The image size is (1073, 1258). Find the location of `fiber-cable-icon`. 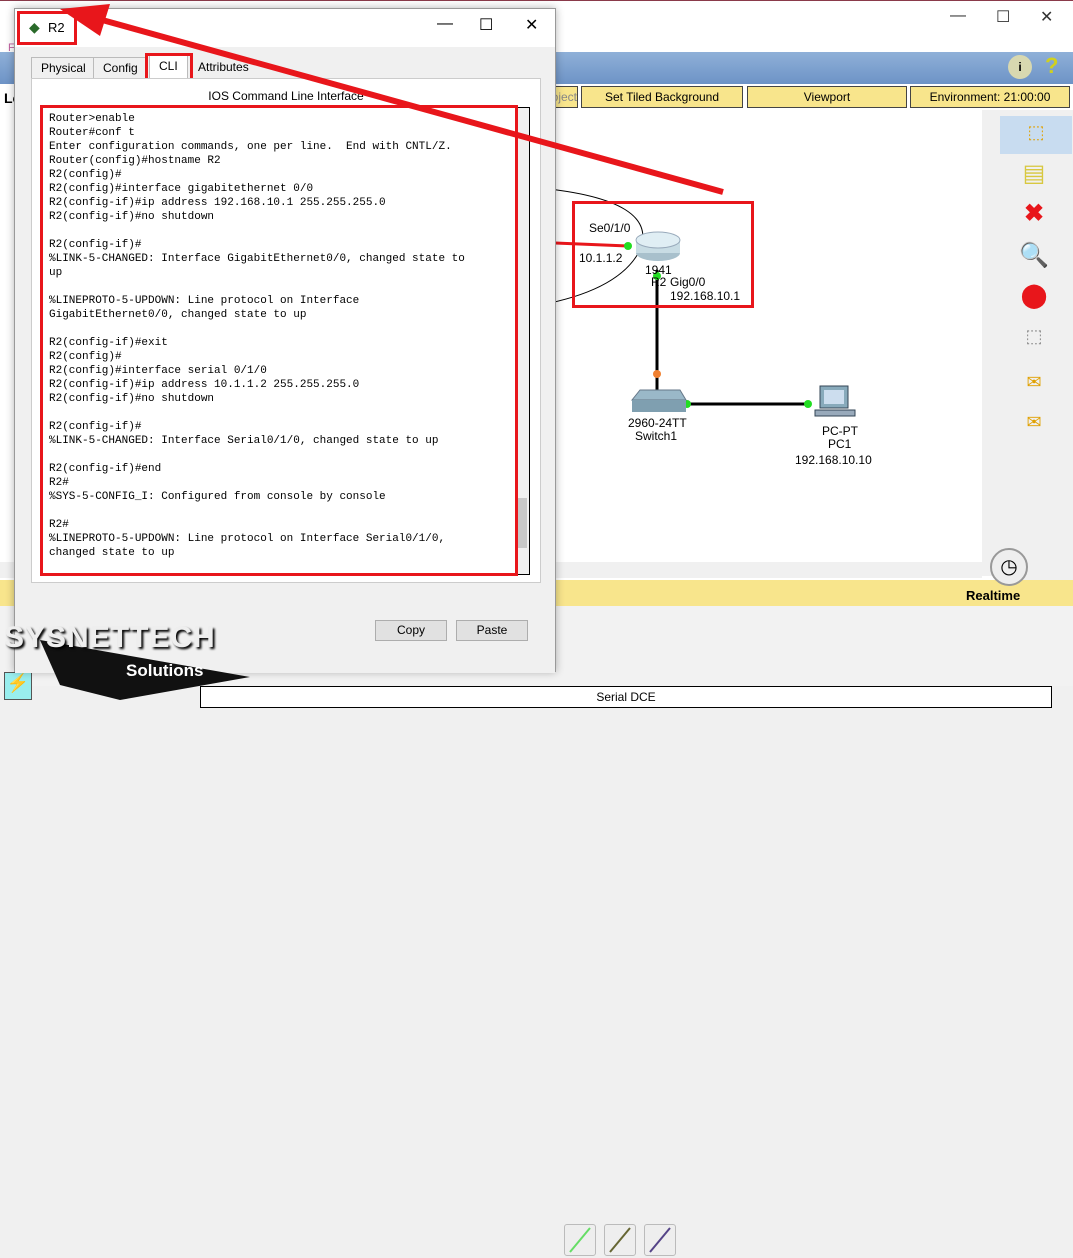

fiber-cable-icon is located at coordinates (620, 1240).